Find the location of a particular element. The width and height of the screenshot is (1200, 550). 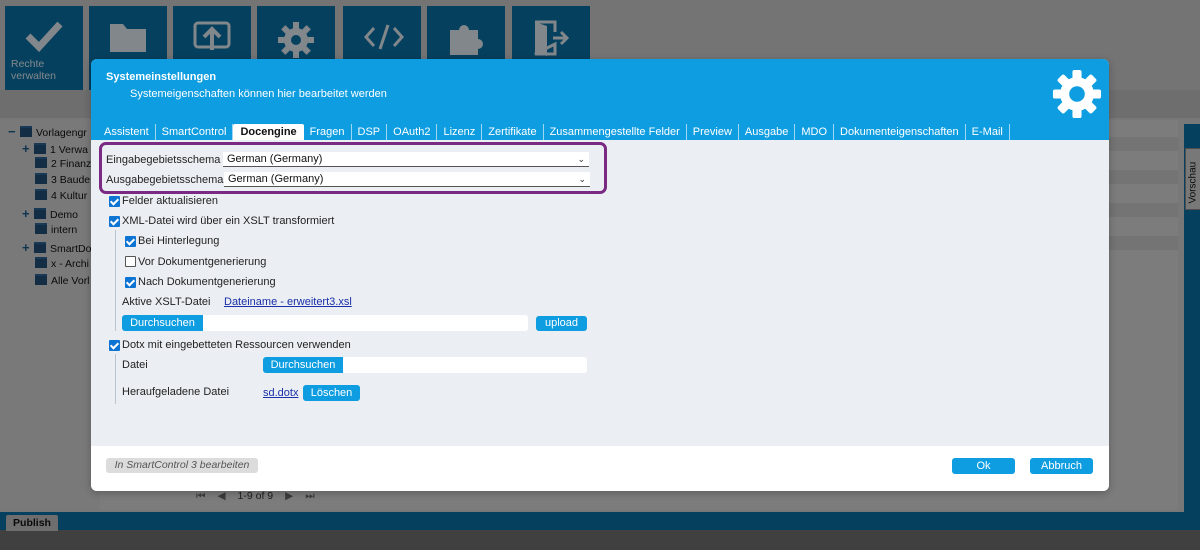

schema-highlight-box is located at coordinates (353, 168).